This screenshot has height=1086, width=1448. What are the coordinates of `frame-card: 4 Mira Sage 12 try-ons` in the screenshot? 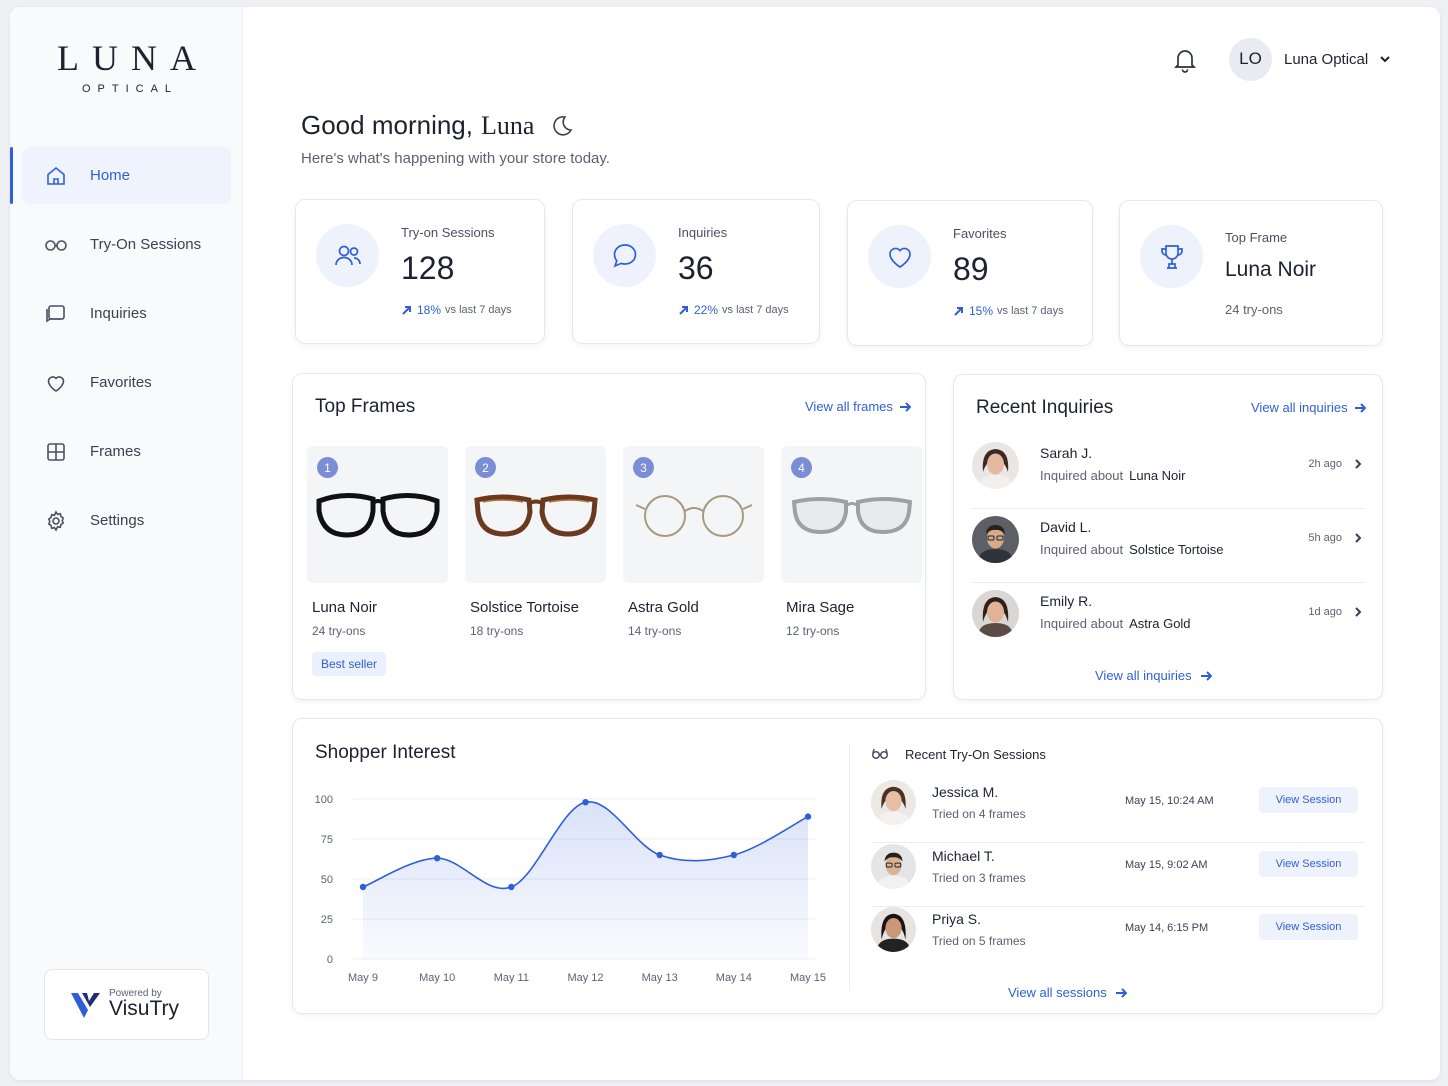 It's located at (851, 542).